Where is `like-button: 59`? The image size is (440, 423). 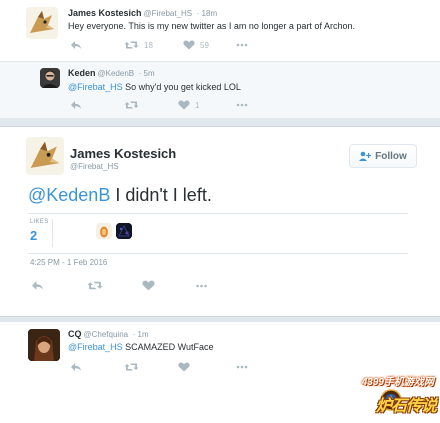
like-button: 59 is located at coordinates (196, 45).